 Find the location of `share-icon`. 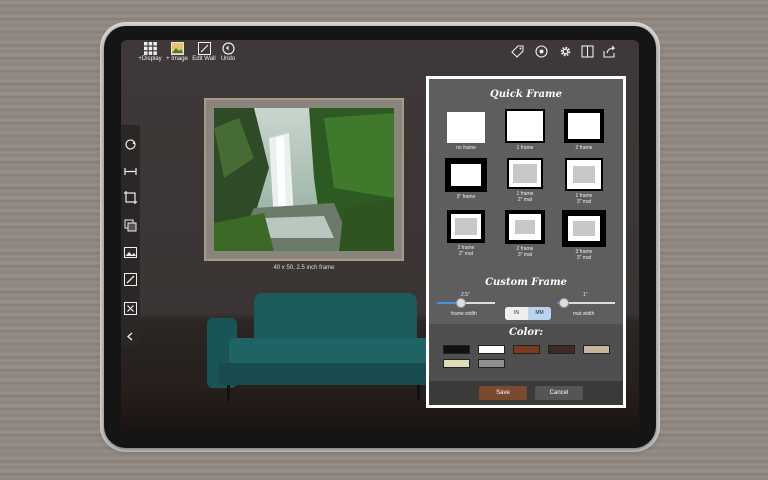

share-icon is located at coordinates (609, 51).